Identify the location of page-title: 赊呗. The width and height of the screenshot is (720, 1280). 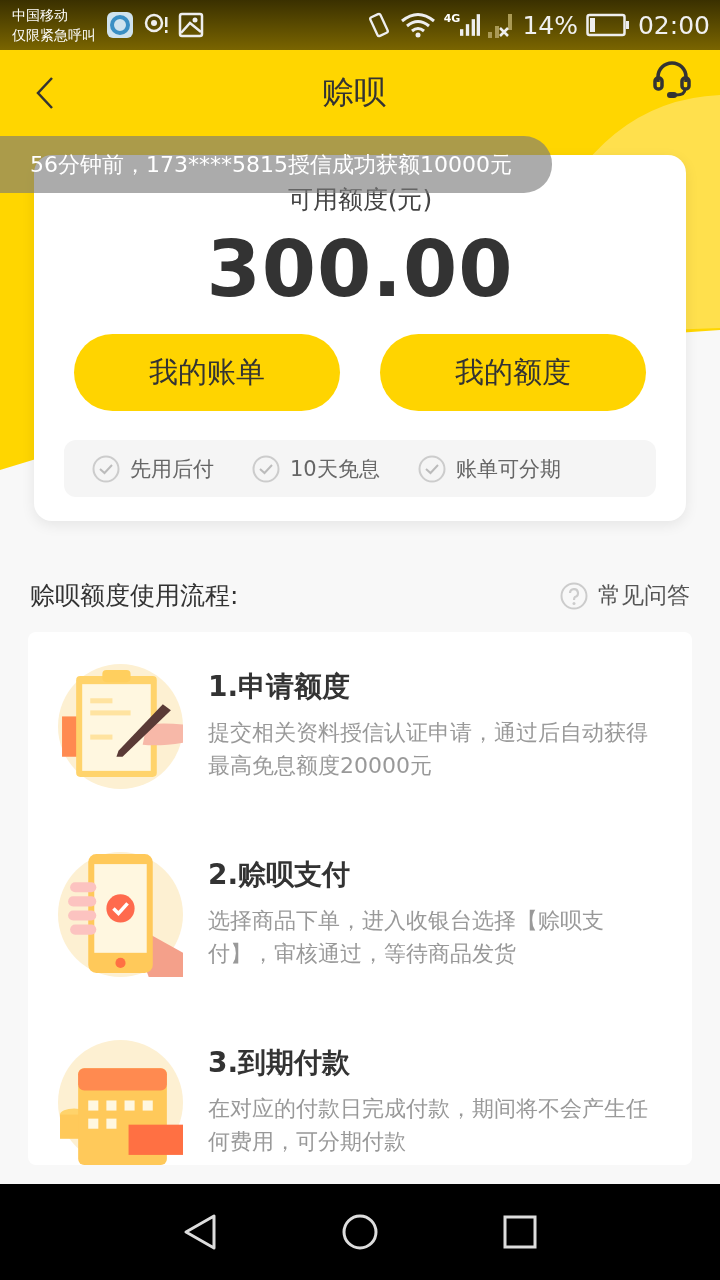
(354, 92).